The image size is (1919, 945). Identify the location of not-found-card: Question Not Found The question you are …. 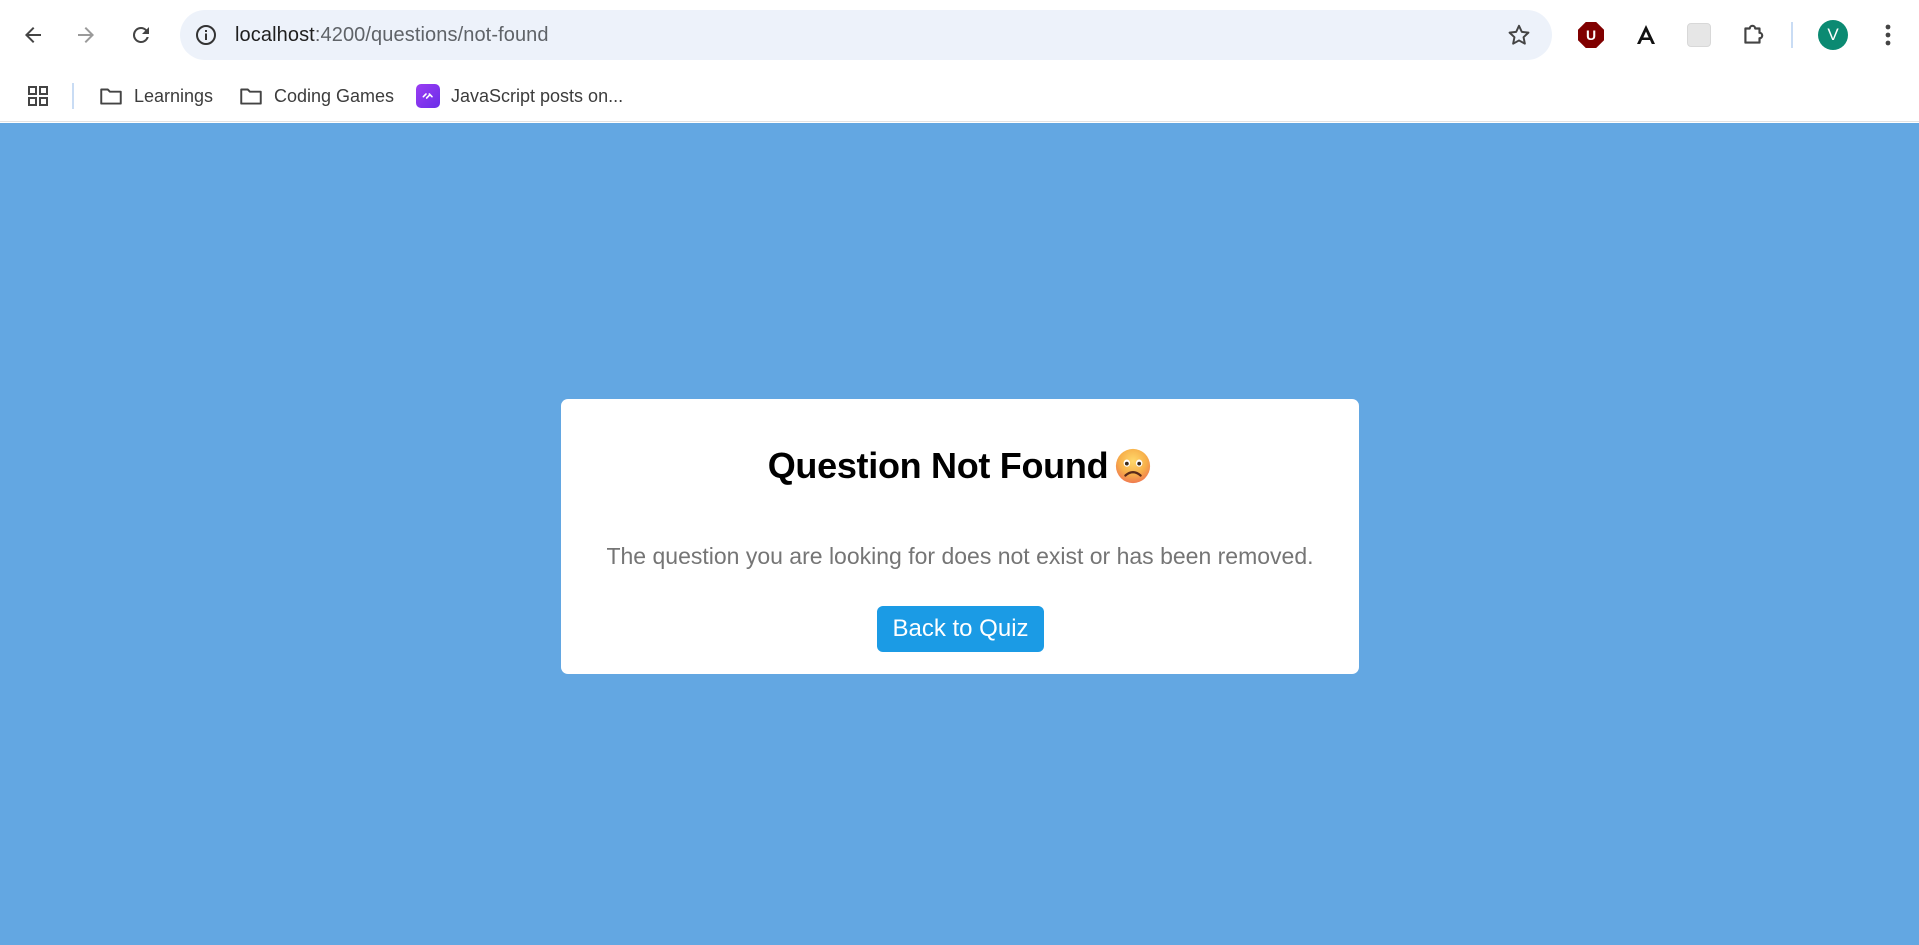
(960, 536).